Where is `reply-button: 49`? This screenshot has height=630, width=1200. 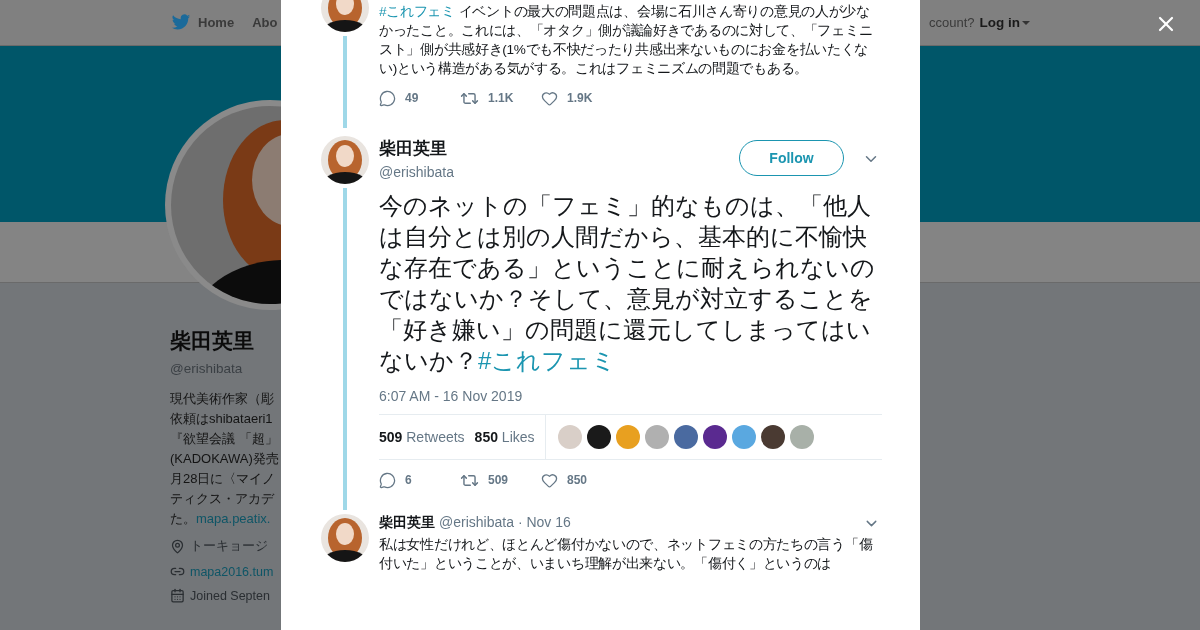
reply-button: 49 is located at coordinates (419, 98).